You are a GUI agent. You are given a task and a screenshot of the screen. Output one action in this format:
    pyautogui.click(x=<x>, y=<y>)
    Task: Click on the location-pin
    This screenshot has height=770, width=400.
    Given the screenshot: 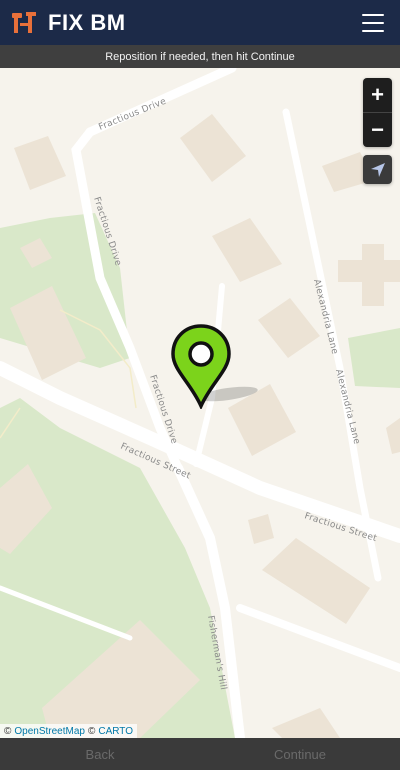 What is the action you would take?
    pyautogui.click(x=217, y=369)
    